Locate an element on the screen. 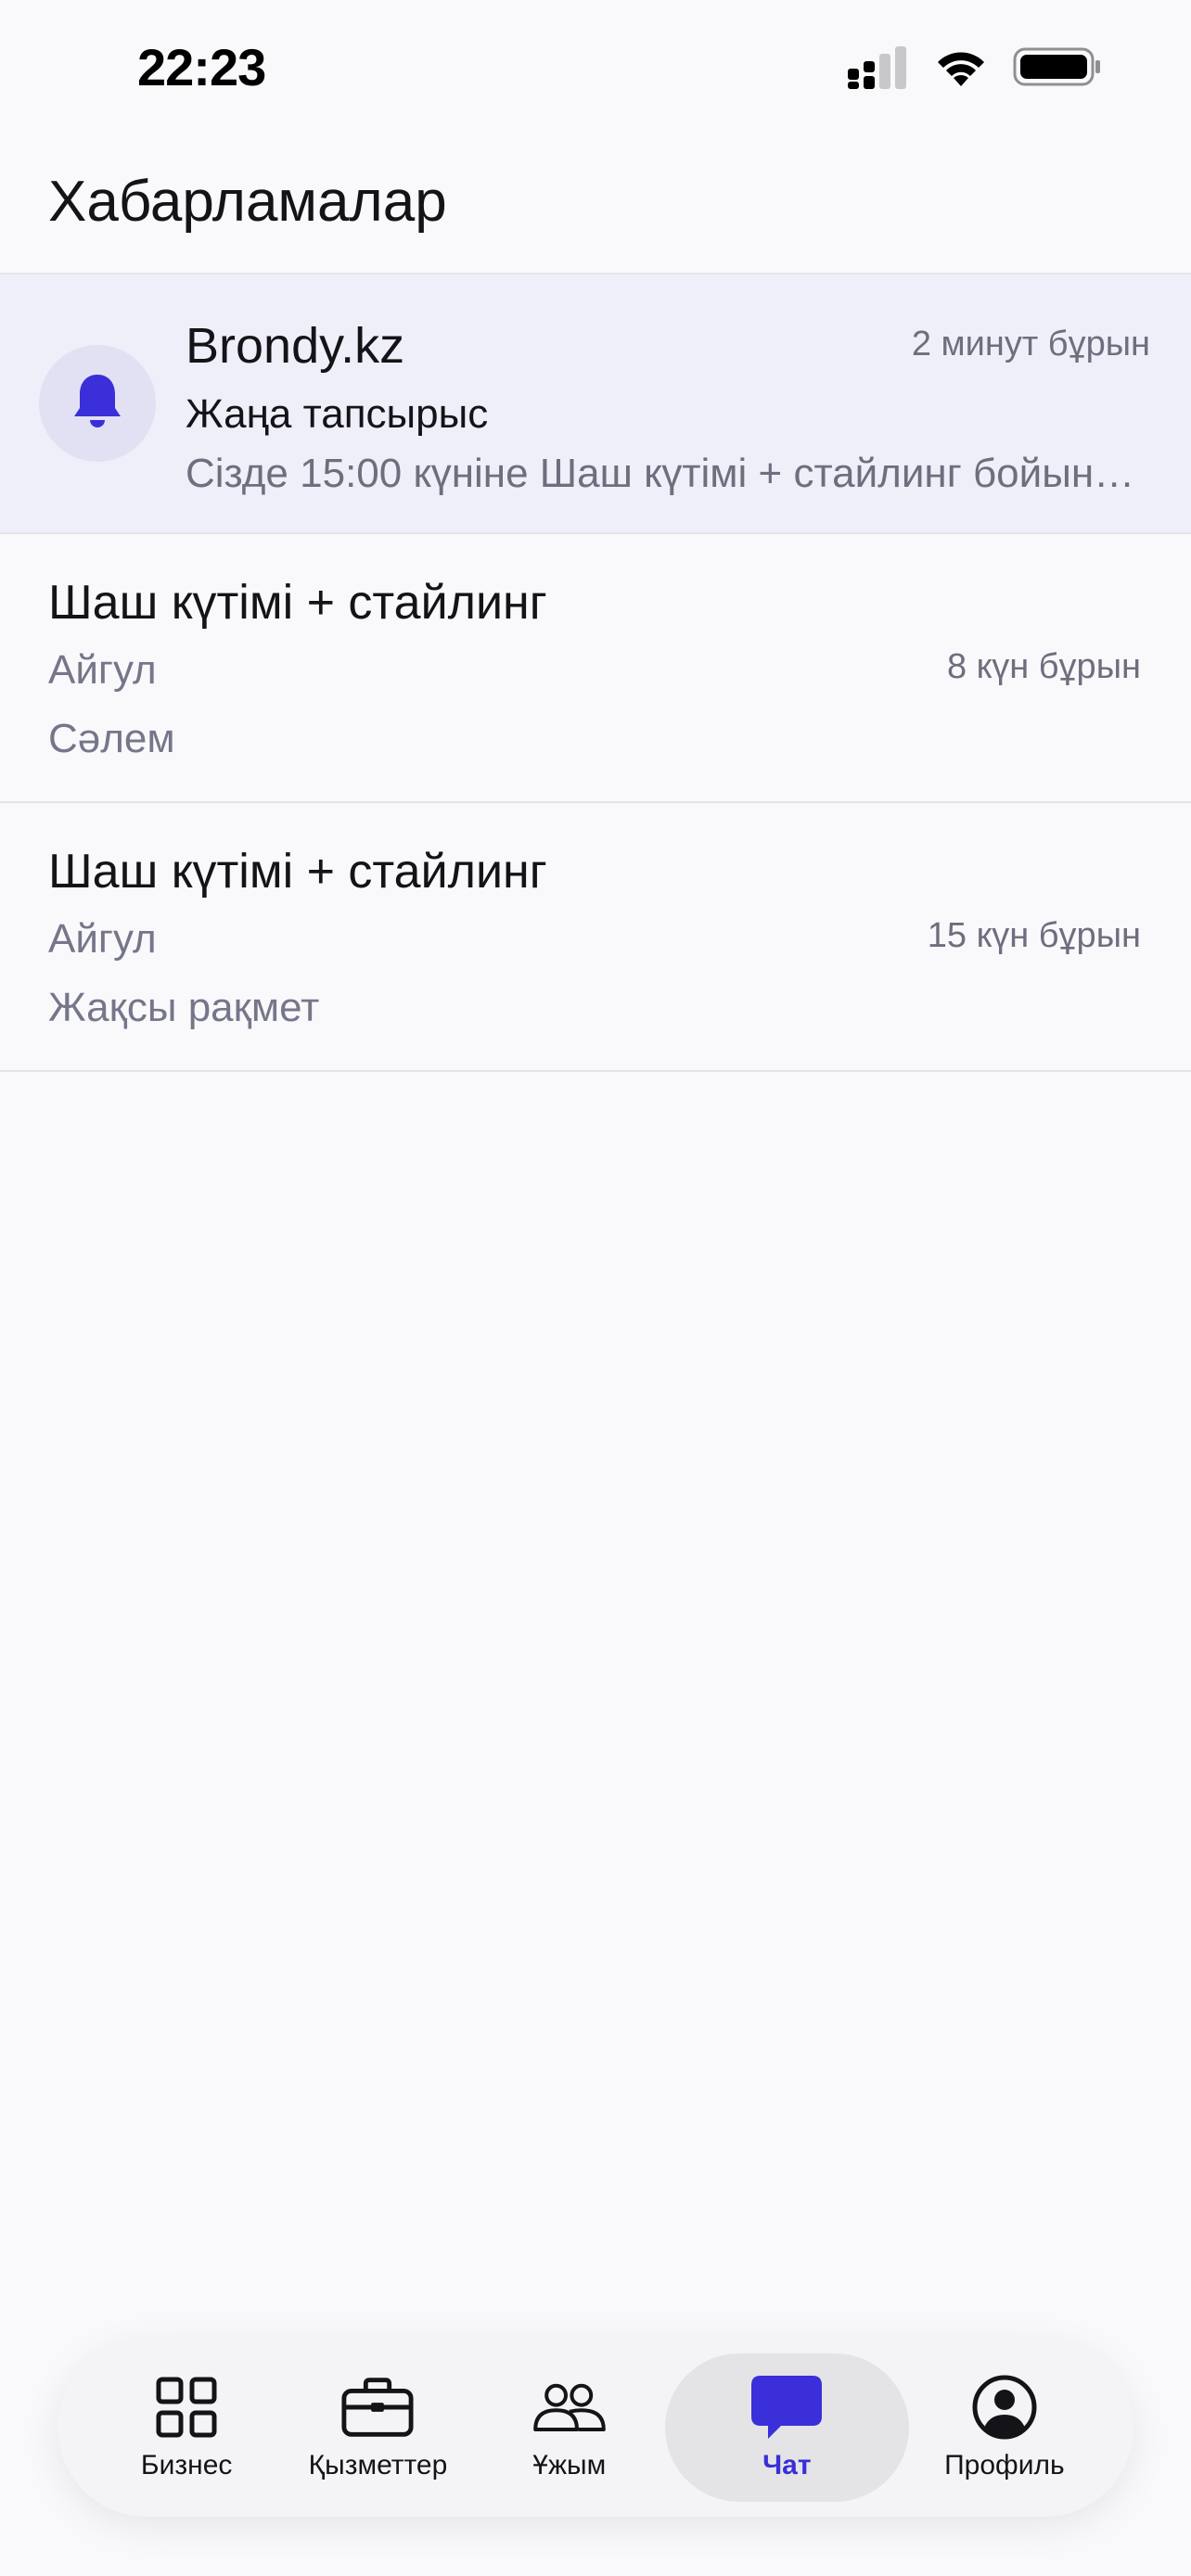 The height and width of the screenshot is (2576, 1191). chat-last-message: Сәлем is located at coordinates (111, 739).